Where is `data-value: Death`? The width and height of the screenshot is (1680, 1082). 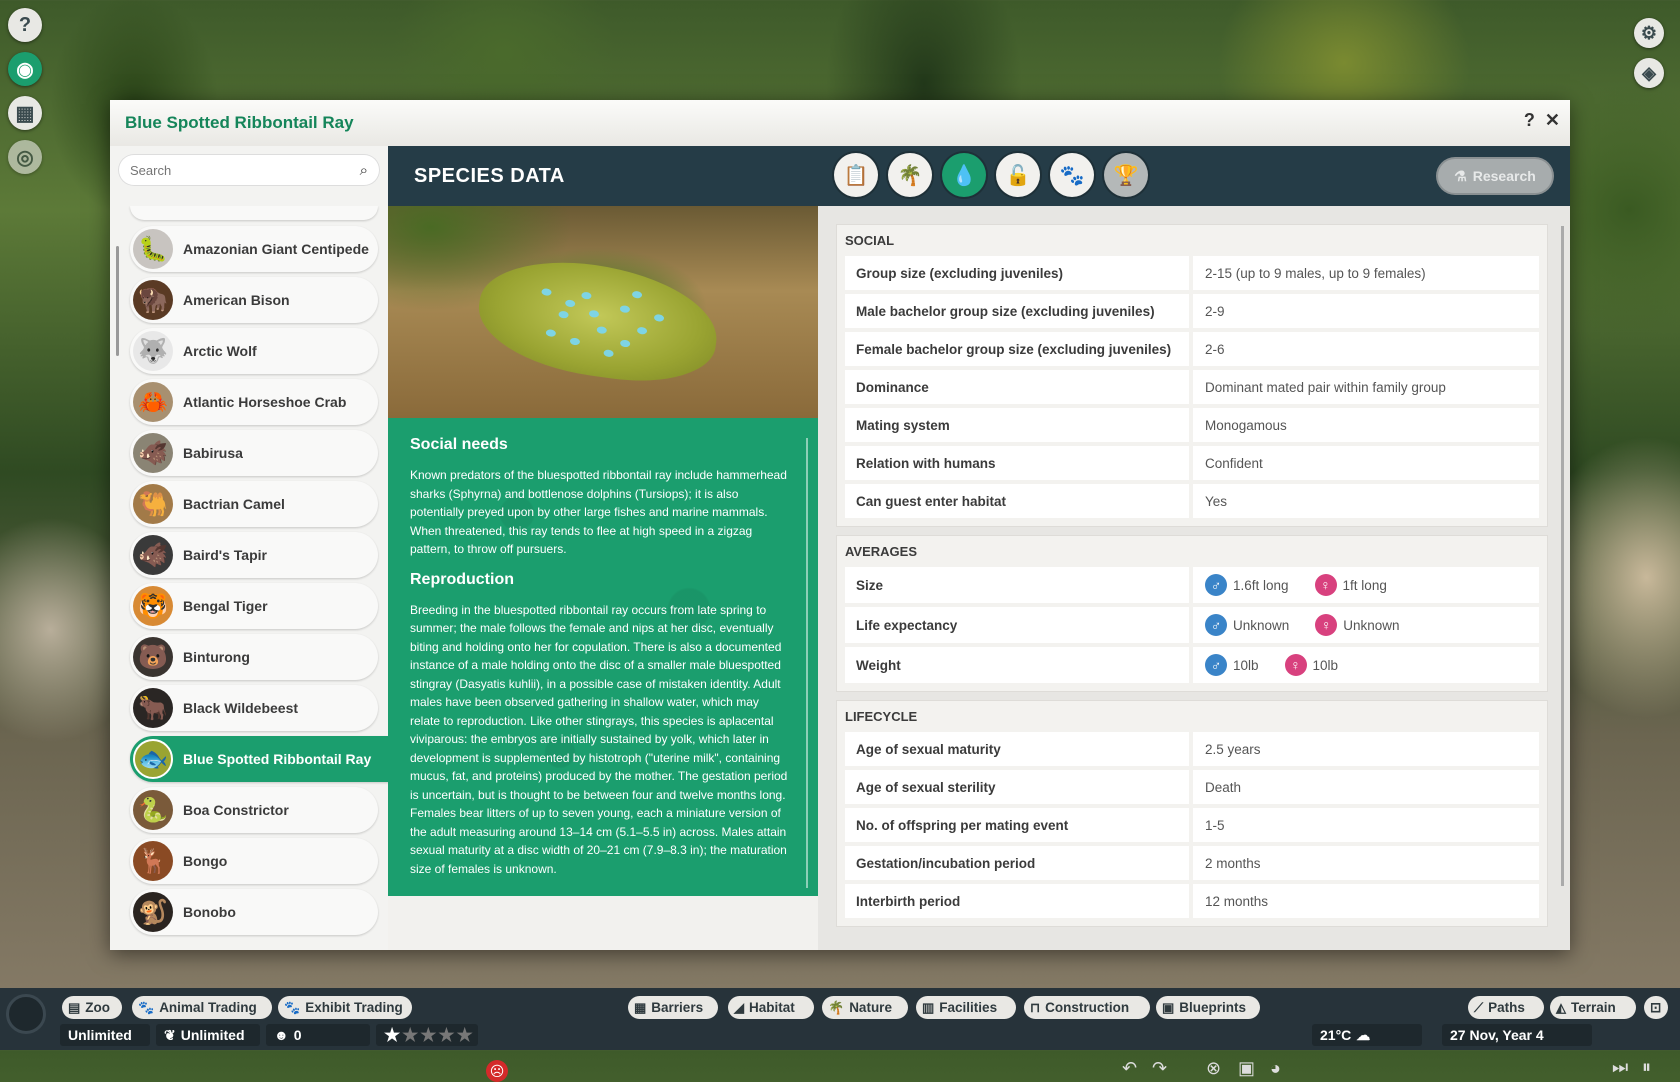
data-value: Death is located at coordinates (1366, 787).